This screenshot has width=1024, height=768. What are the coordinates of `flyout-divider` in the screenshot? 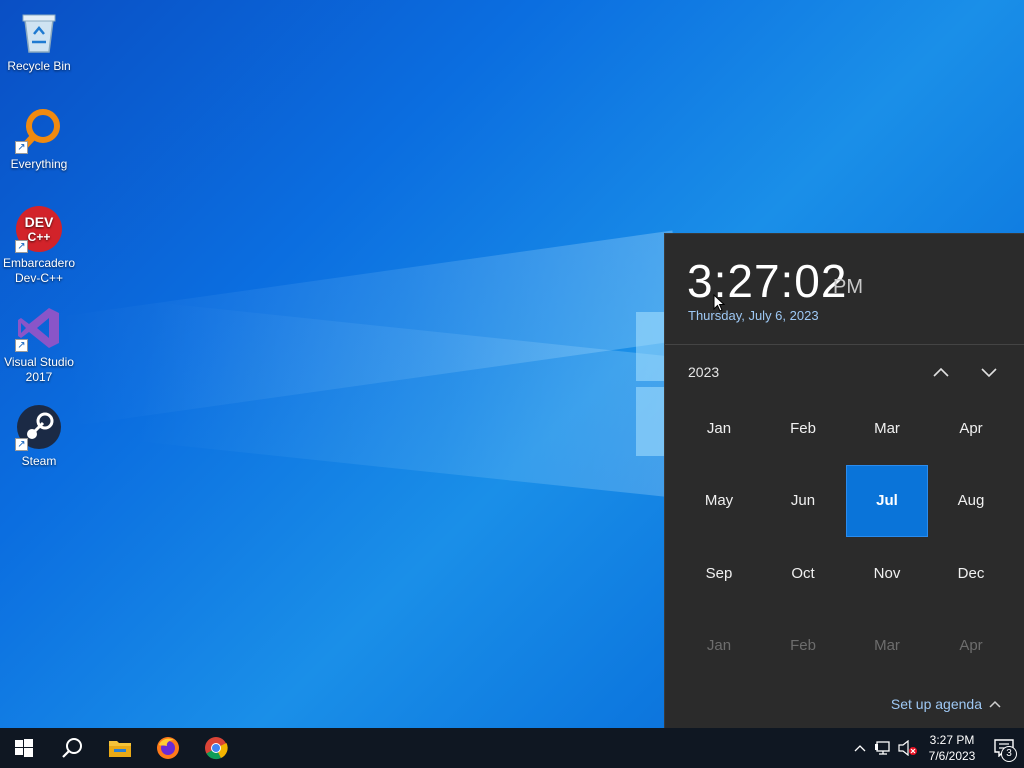 It's located at (844, 344).